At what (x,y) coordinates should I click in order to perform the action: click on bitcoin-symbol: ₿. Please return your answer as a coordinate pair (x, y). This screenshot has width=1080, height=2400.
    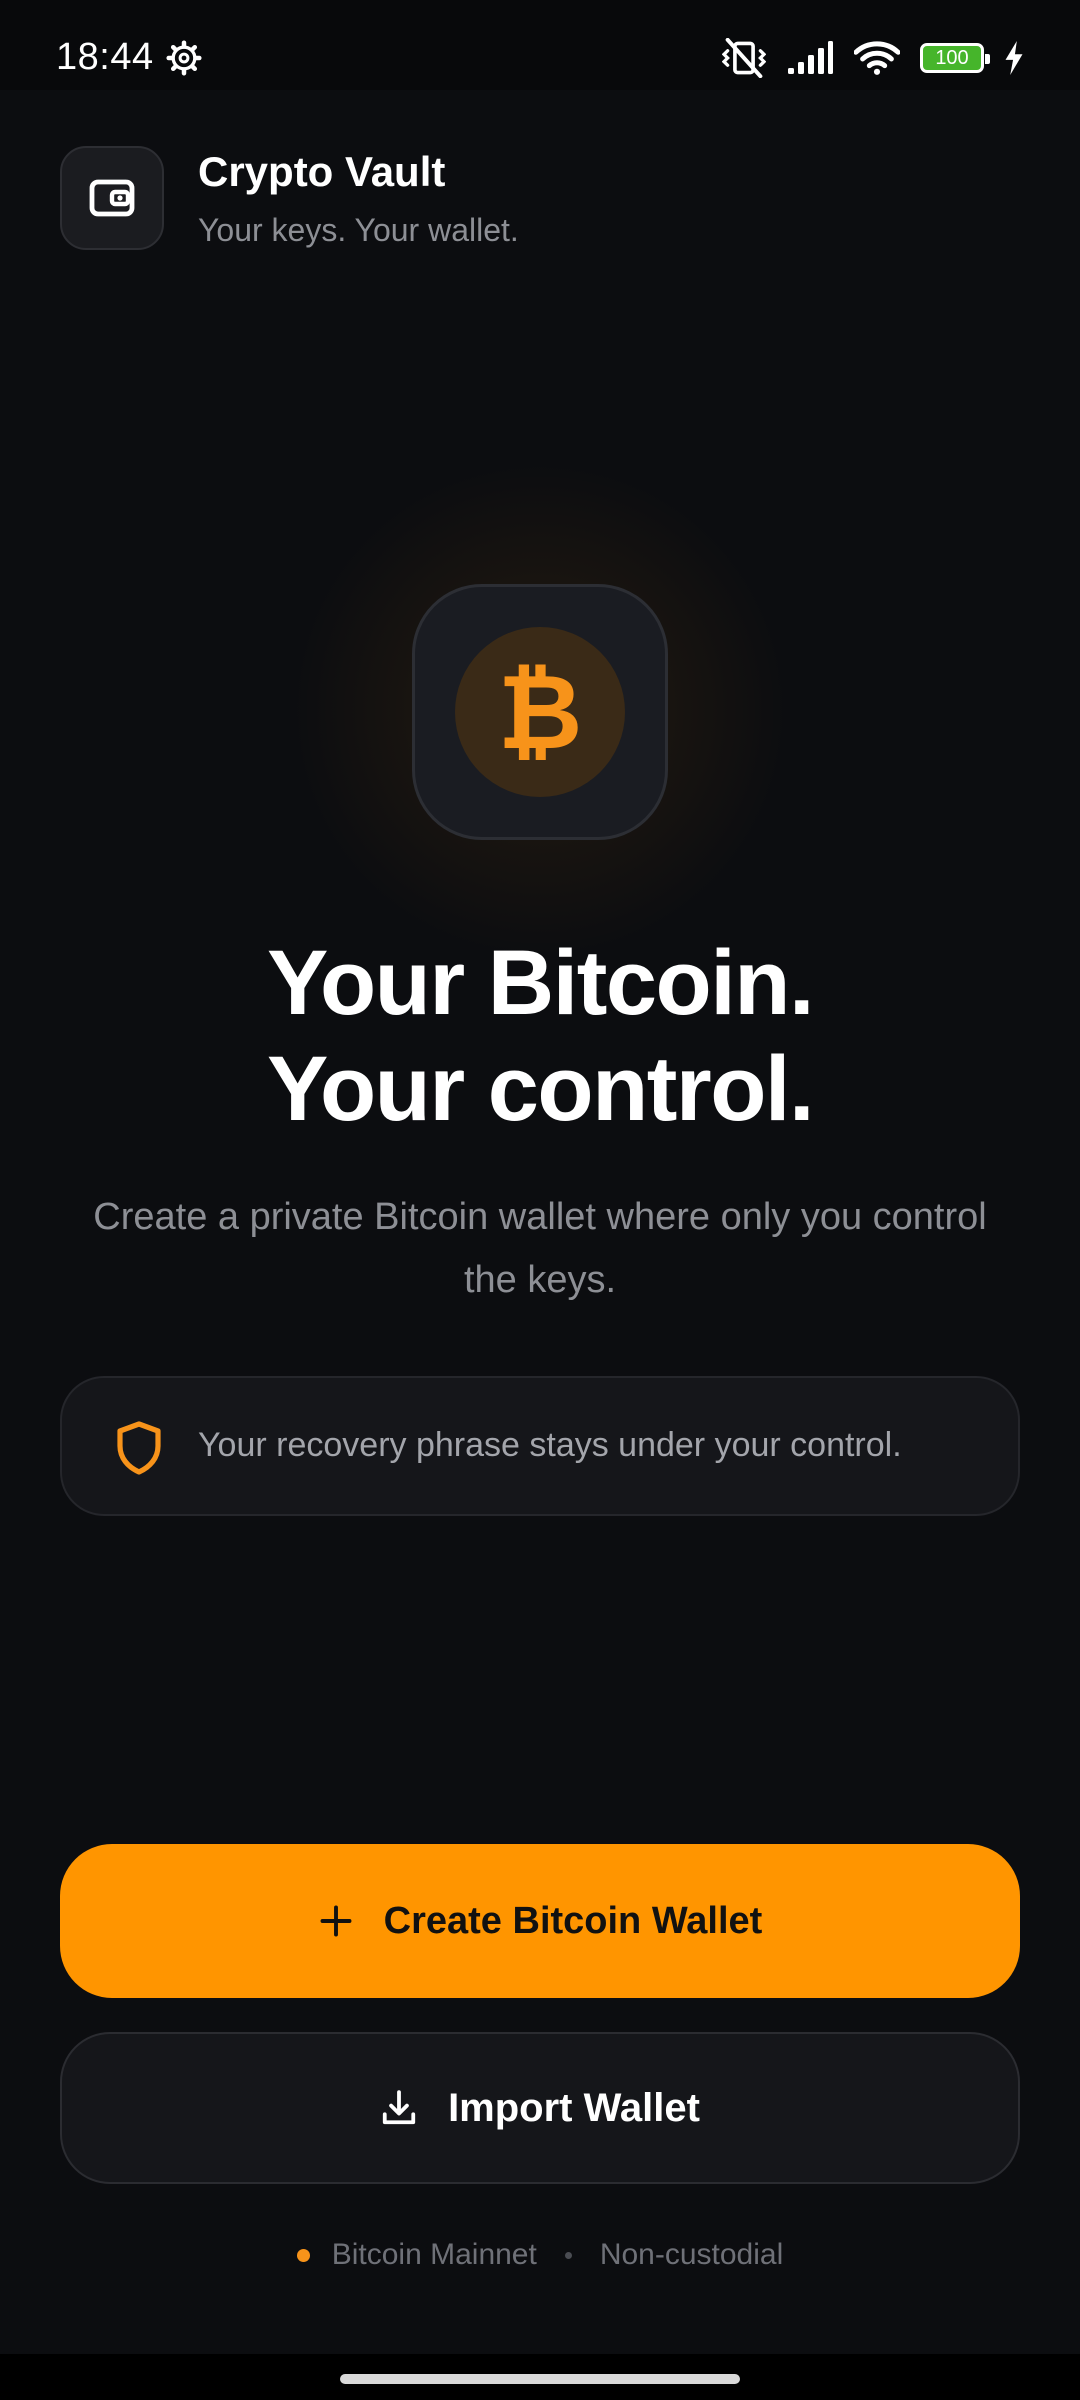
    Looking at the image, I should click on (540, 712).